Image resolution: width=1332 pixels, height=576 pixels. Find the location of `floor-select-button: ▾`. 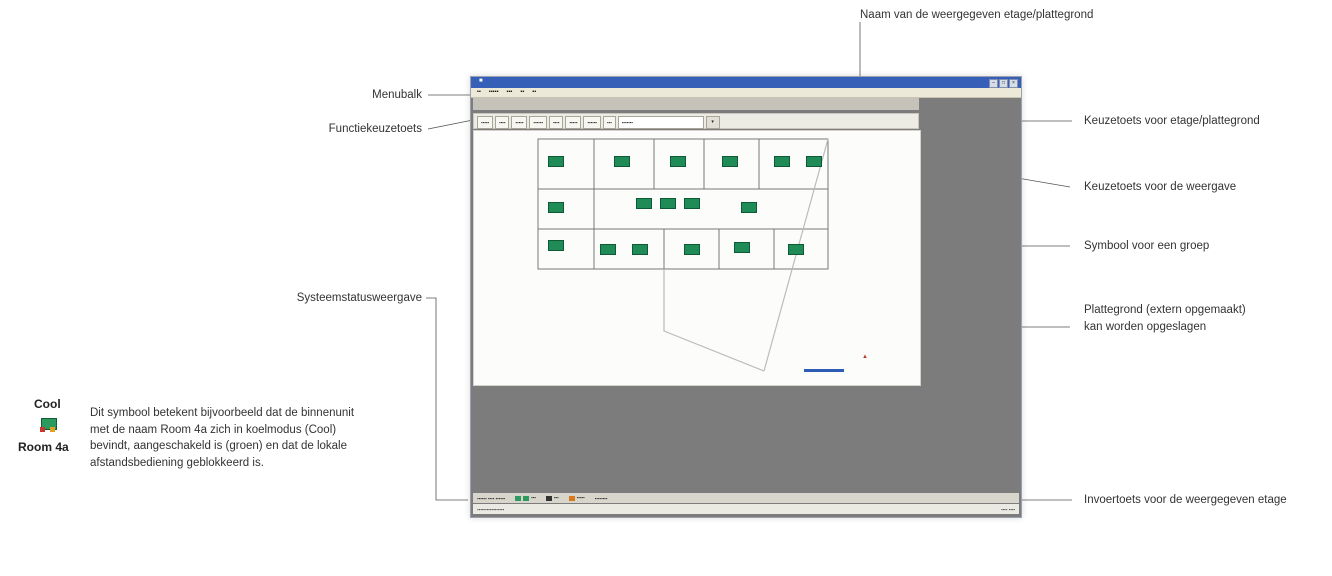

floor-select-button: ▾ is located at coordinates (712, 122).